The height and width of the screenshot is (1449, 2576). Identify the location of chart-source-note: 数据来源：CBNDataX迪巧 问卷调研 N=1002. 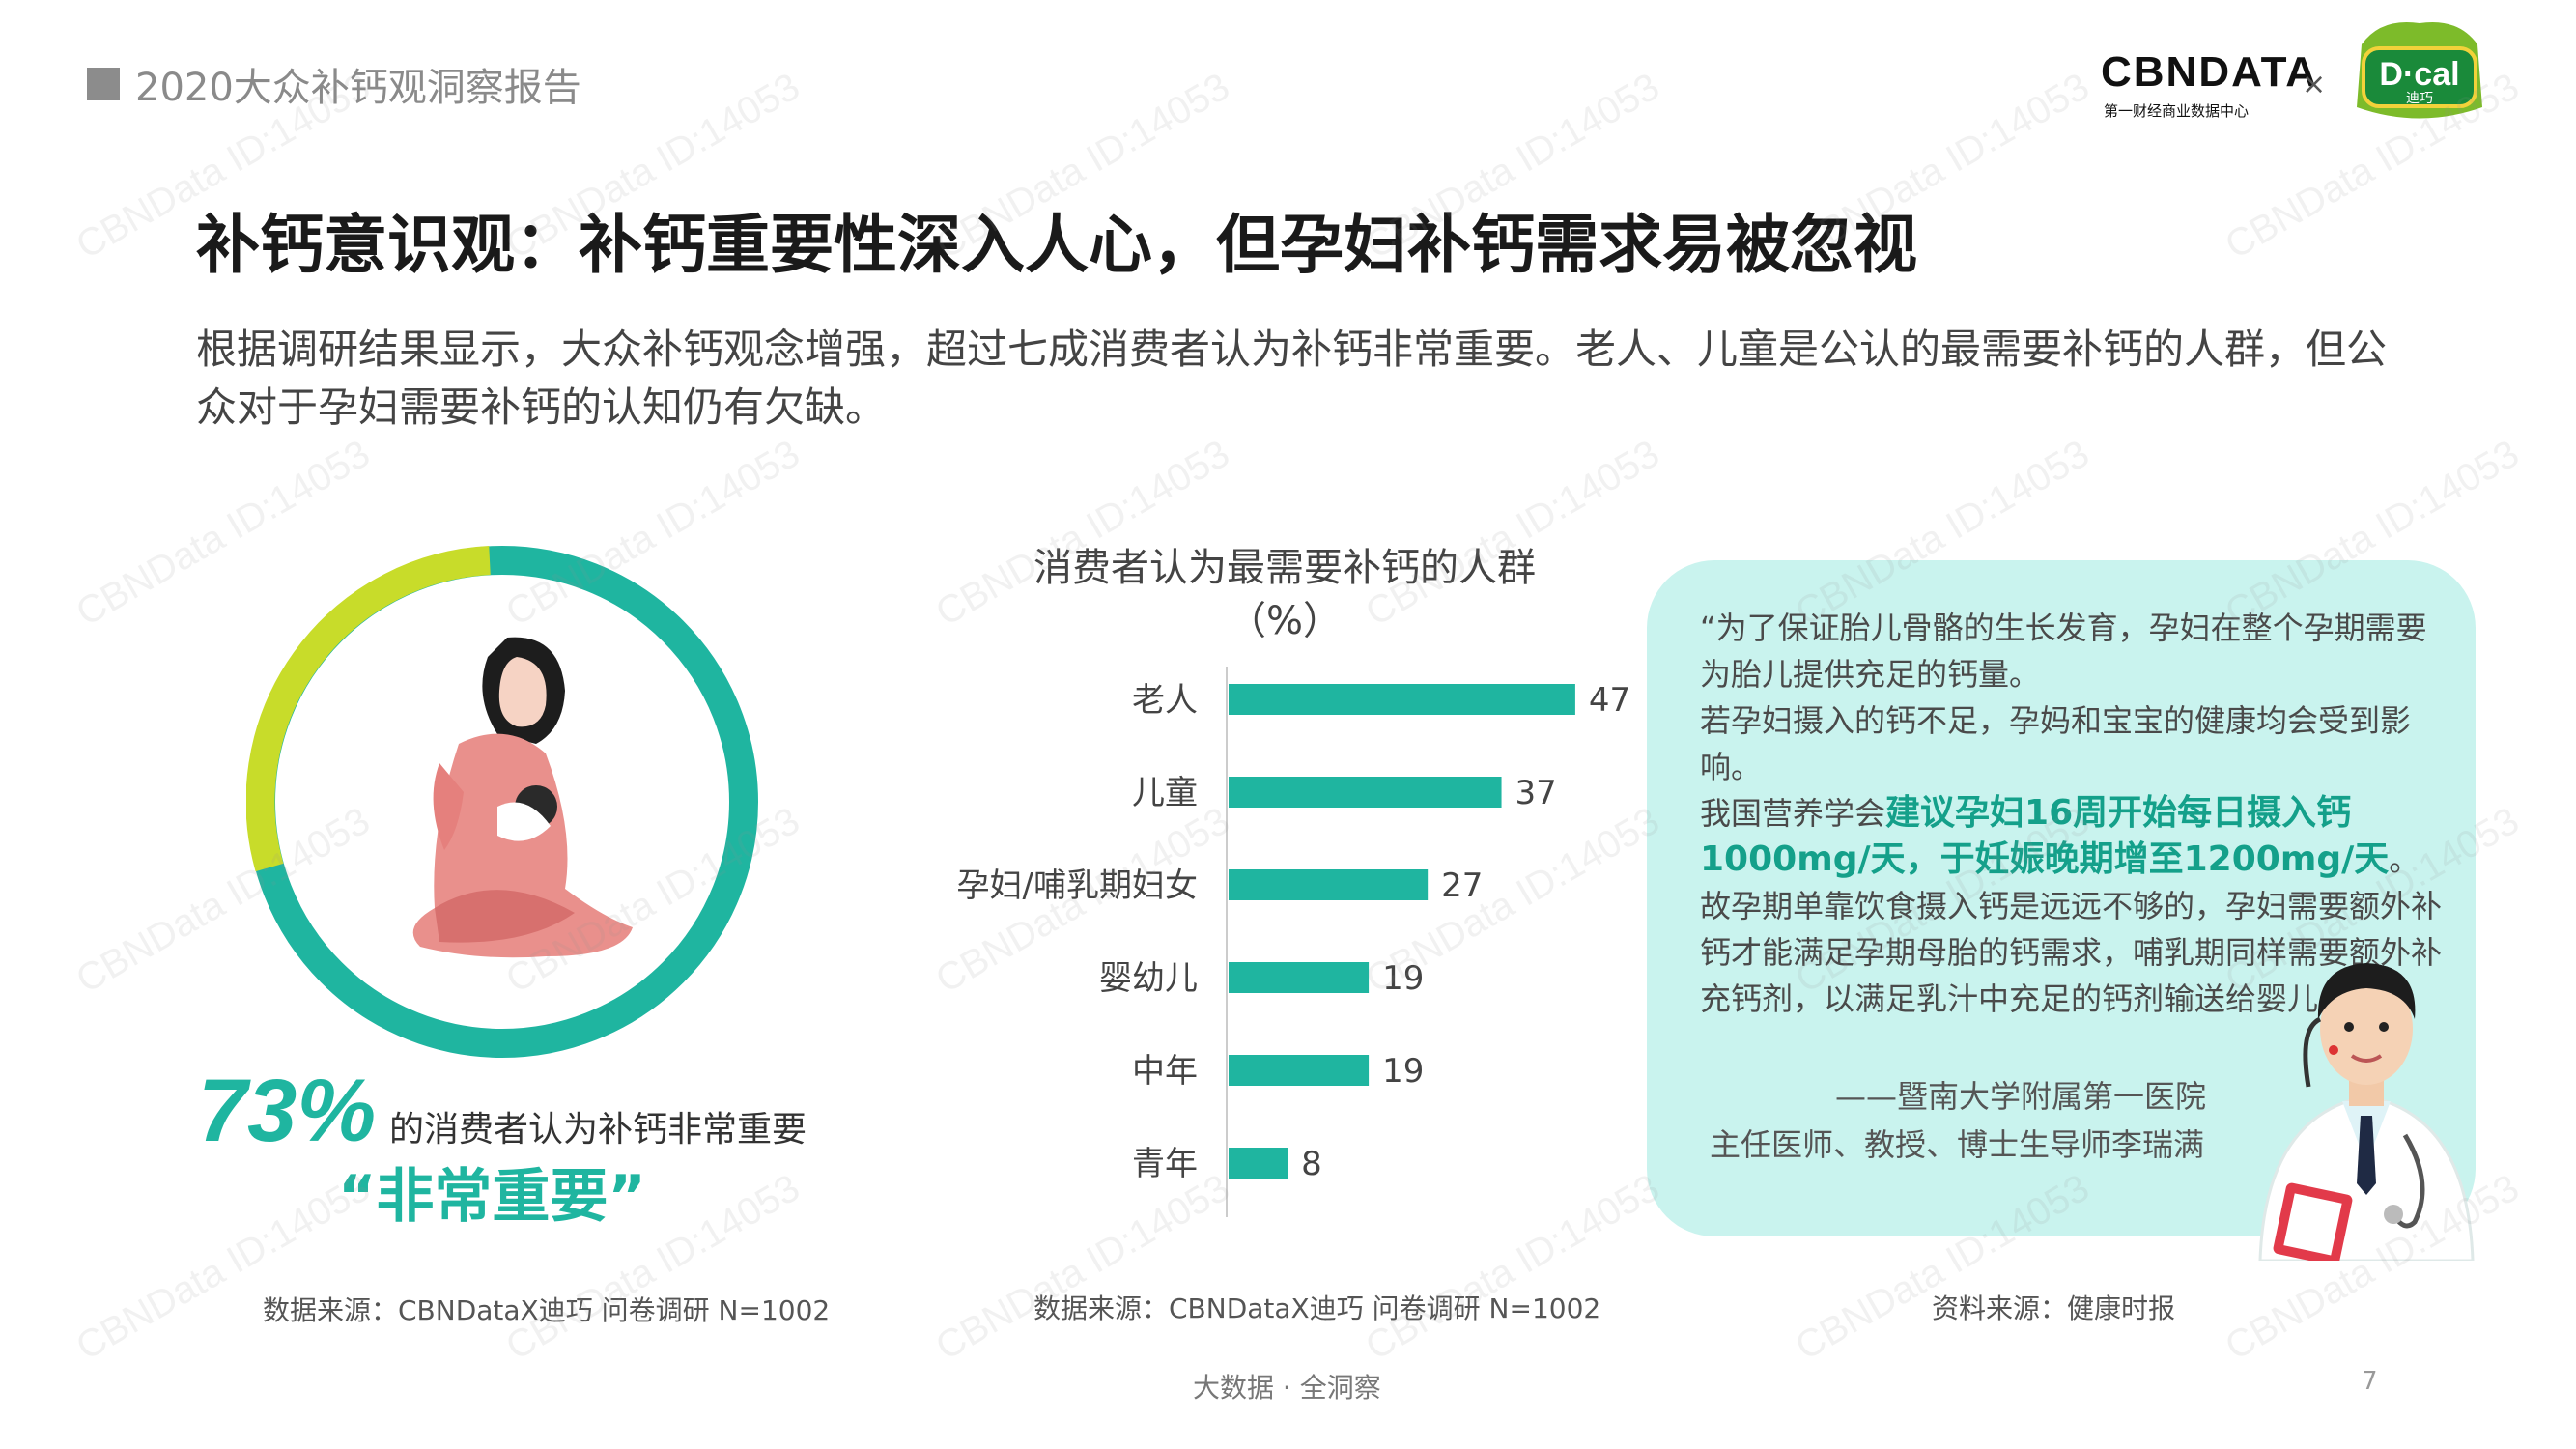
(1317, 1308).